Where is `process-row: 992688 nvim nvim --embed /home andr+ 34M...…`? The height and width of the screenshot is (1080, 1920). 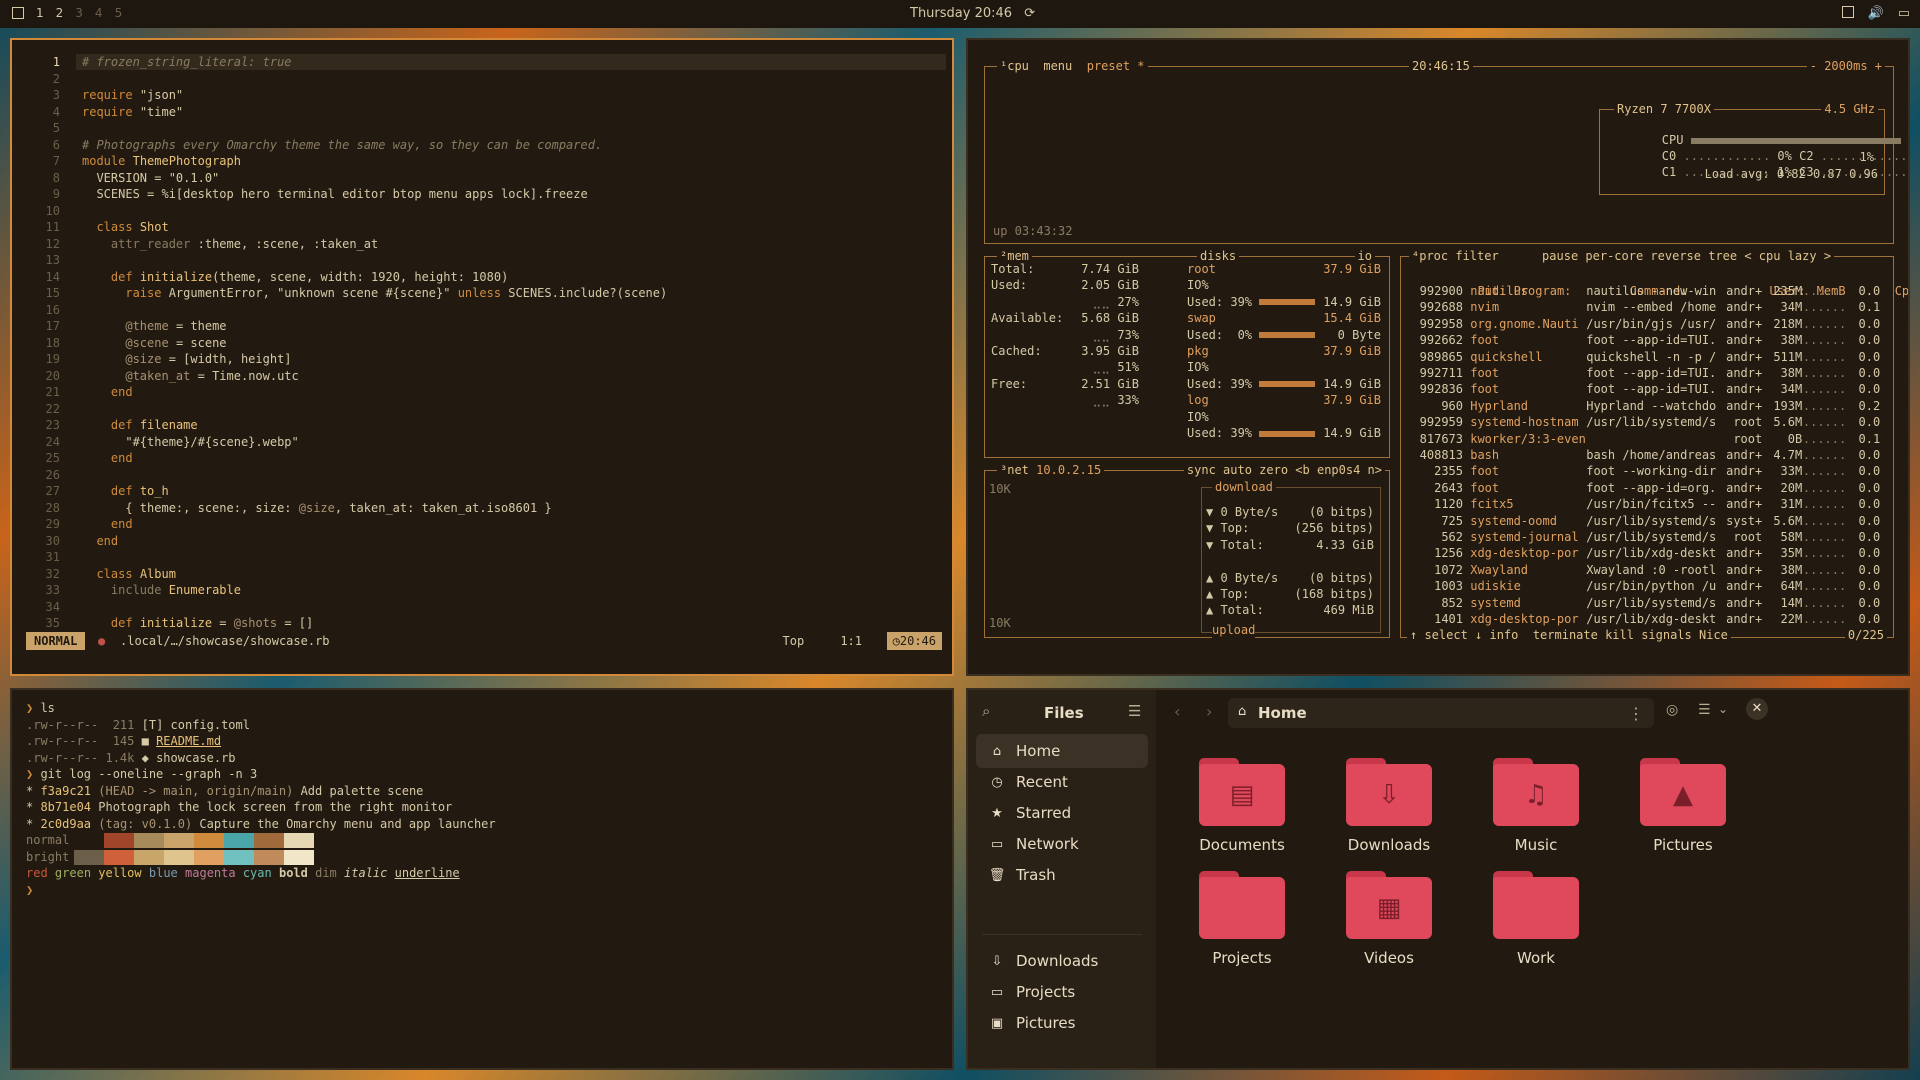
process-row: 992688 nvim nvim --embed /home andr+ 34M...… is located at coordinates (1647, 307).